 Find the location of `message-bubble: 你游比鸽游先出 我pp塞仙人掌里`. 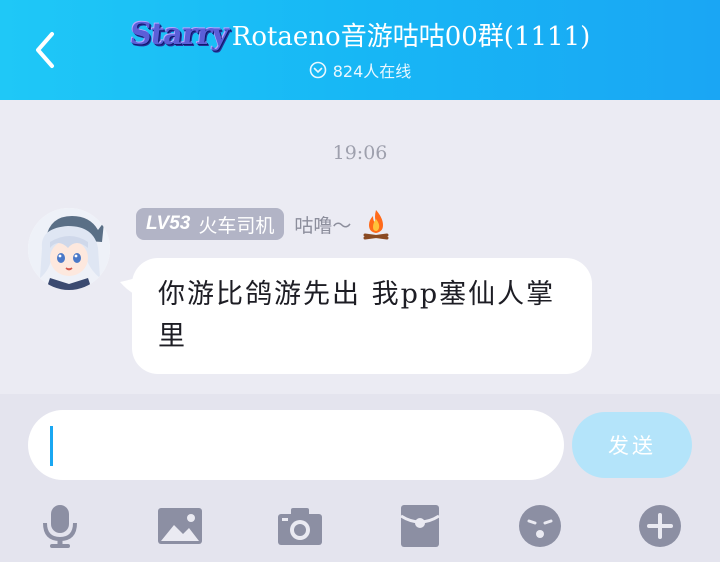

message-bubble: 你游比鸽游先出 我pp塞仙人掌里 is located at coordinates (362, 316).